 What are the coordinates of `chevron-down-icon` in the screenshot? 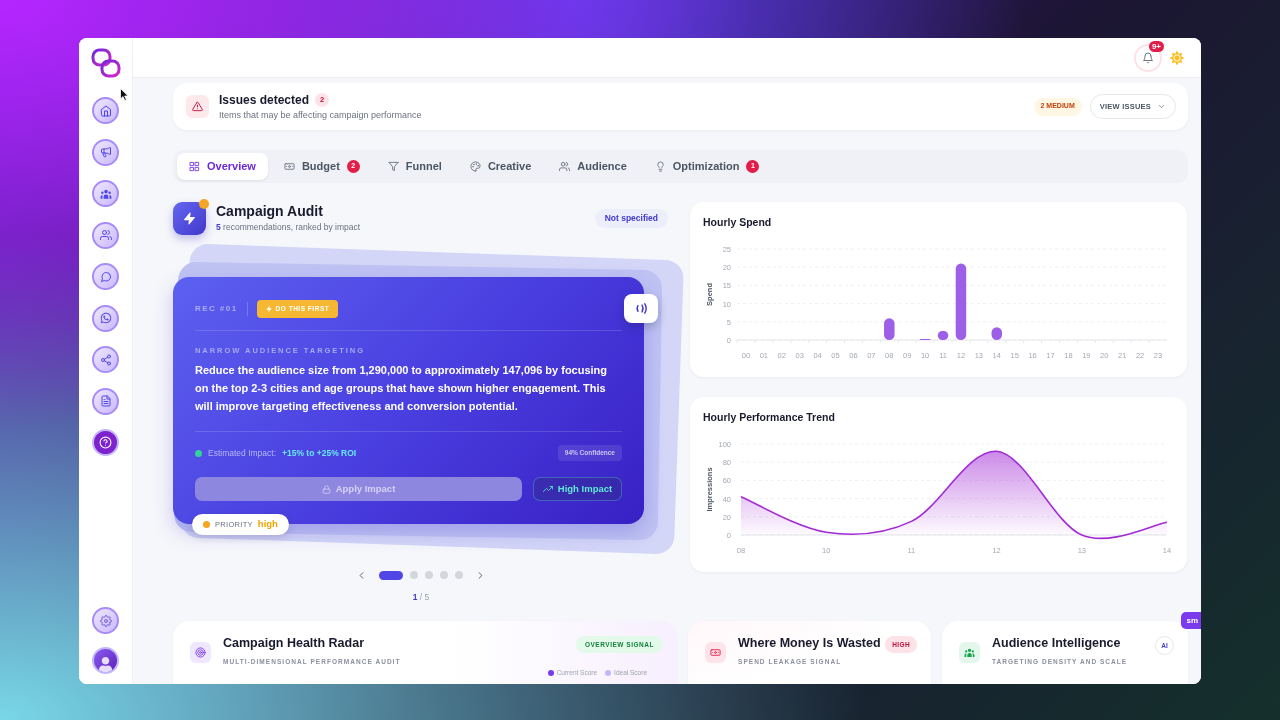 It's located at (1161, 106).